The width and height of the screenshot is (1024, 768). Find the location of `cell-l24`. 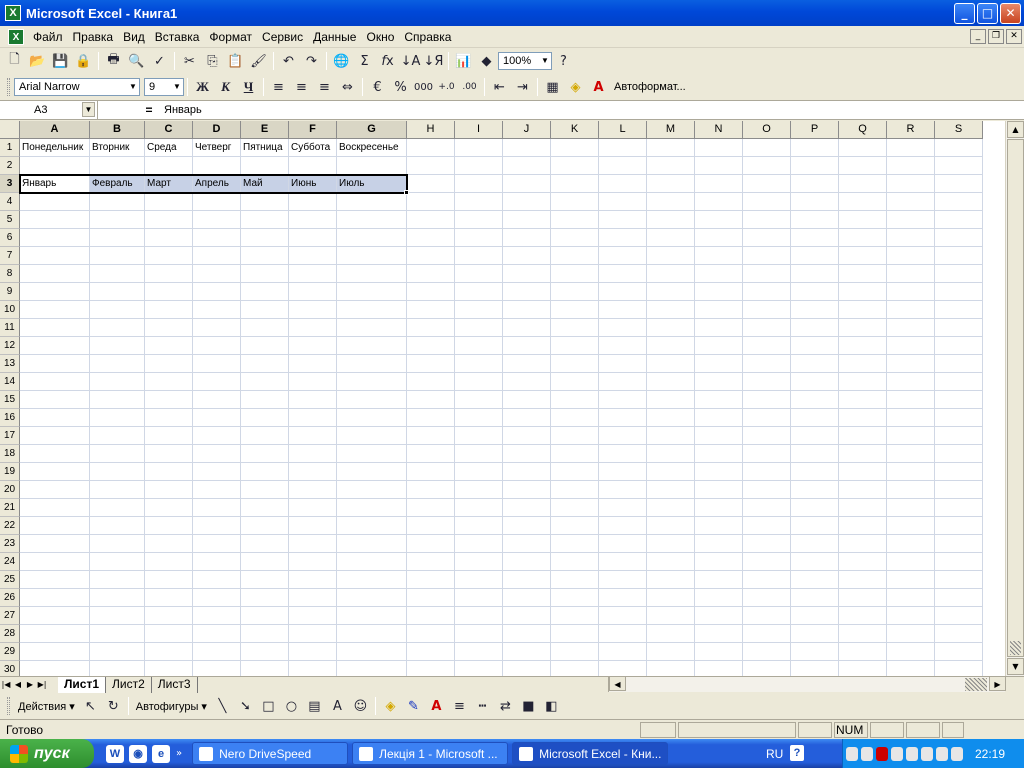

cell-l24 is located at coordinates (623, 562).